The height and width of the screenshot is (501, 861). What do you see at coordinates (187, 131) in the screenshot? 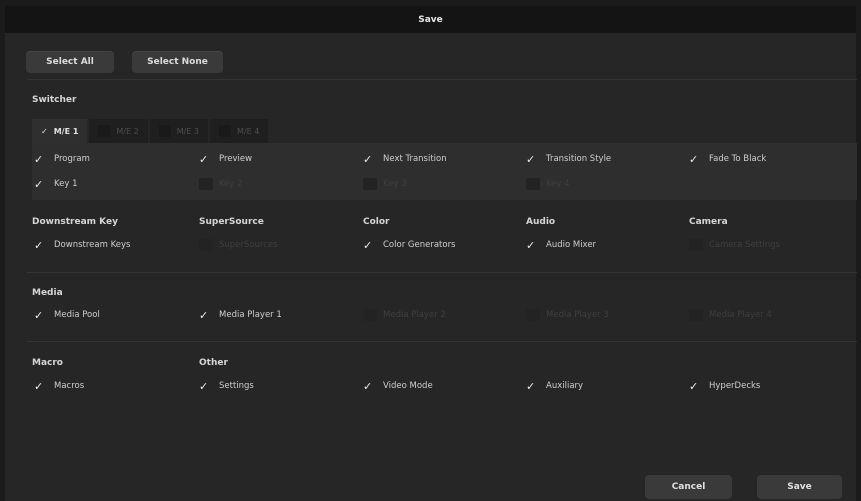
I see `tab-label: M/E 3` at bounding box center [187, 131].